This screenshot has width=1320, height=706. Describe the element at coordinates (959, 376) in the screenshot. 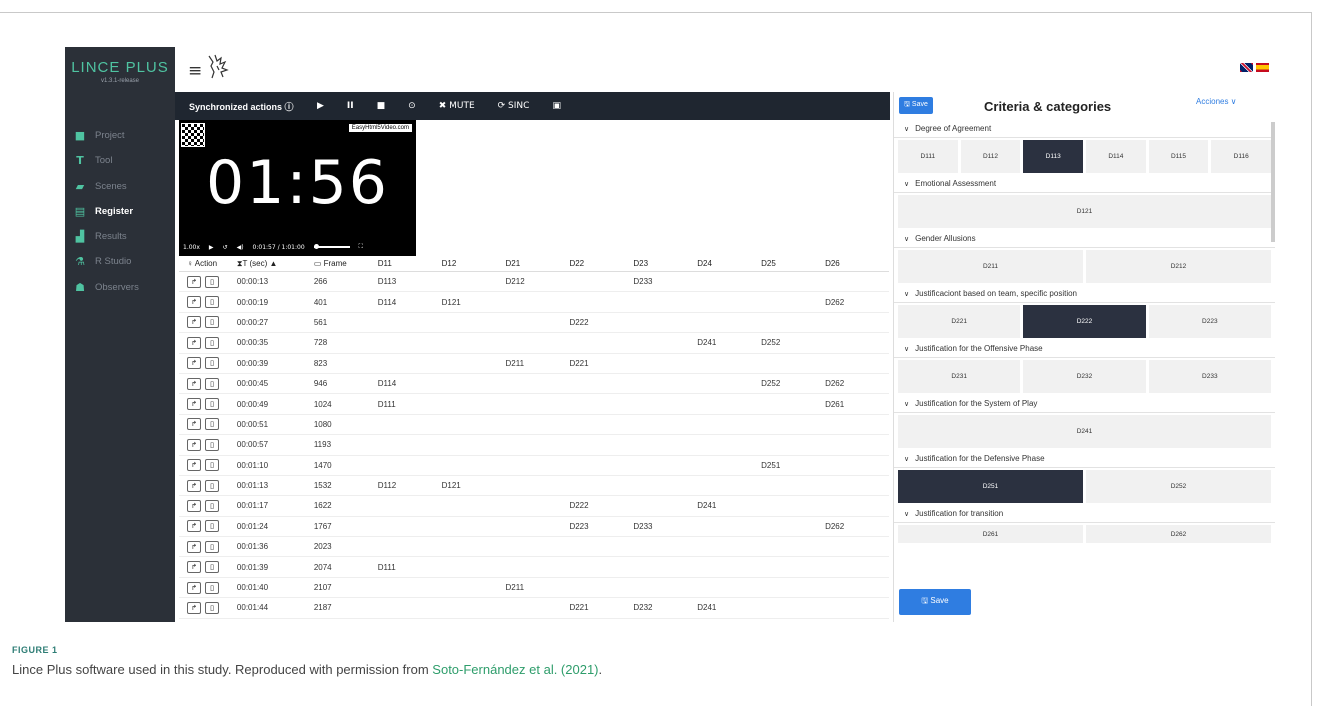

I see `category-button: D231` at that location.